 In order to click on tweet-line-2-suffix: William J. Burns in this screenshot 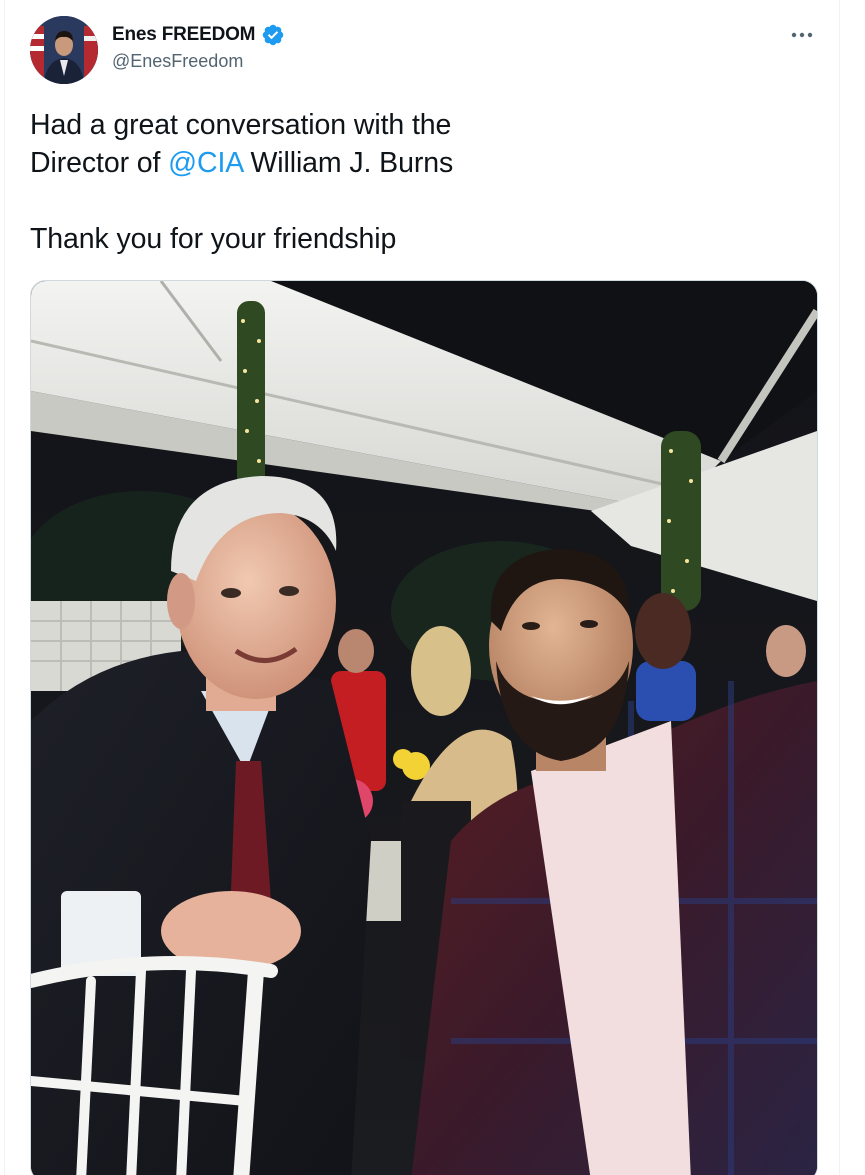, I will do `click(348, 163)`.